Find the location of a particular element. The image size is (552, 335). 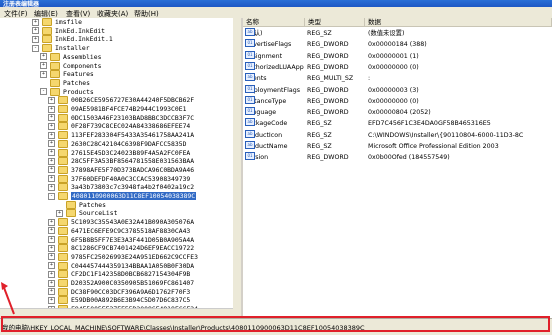

value-name: 01 Assignment is located at coordinates (263, 56).